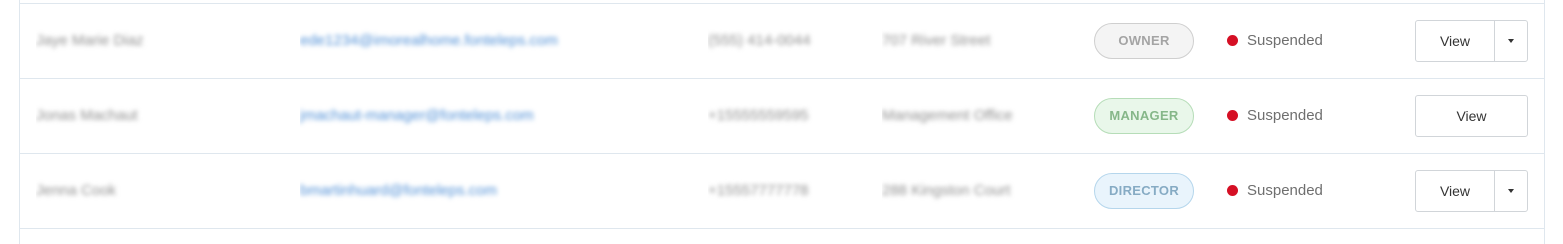  Describe the element at coordinates (1144, 190) in the screenshot. I see `role-badge-director: DIRECTOR` at that location.